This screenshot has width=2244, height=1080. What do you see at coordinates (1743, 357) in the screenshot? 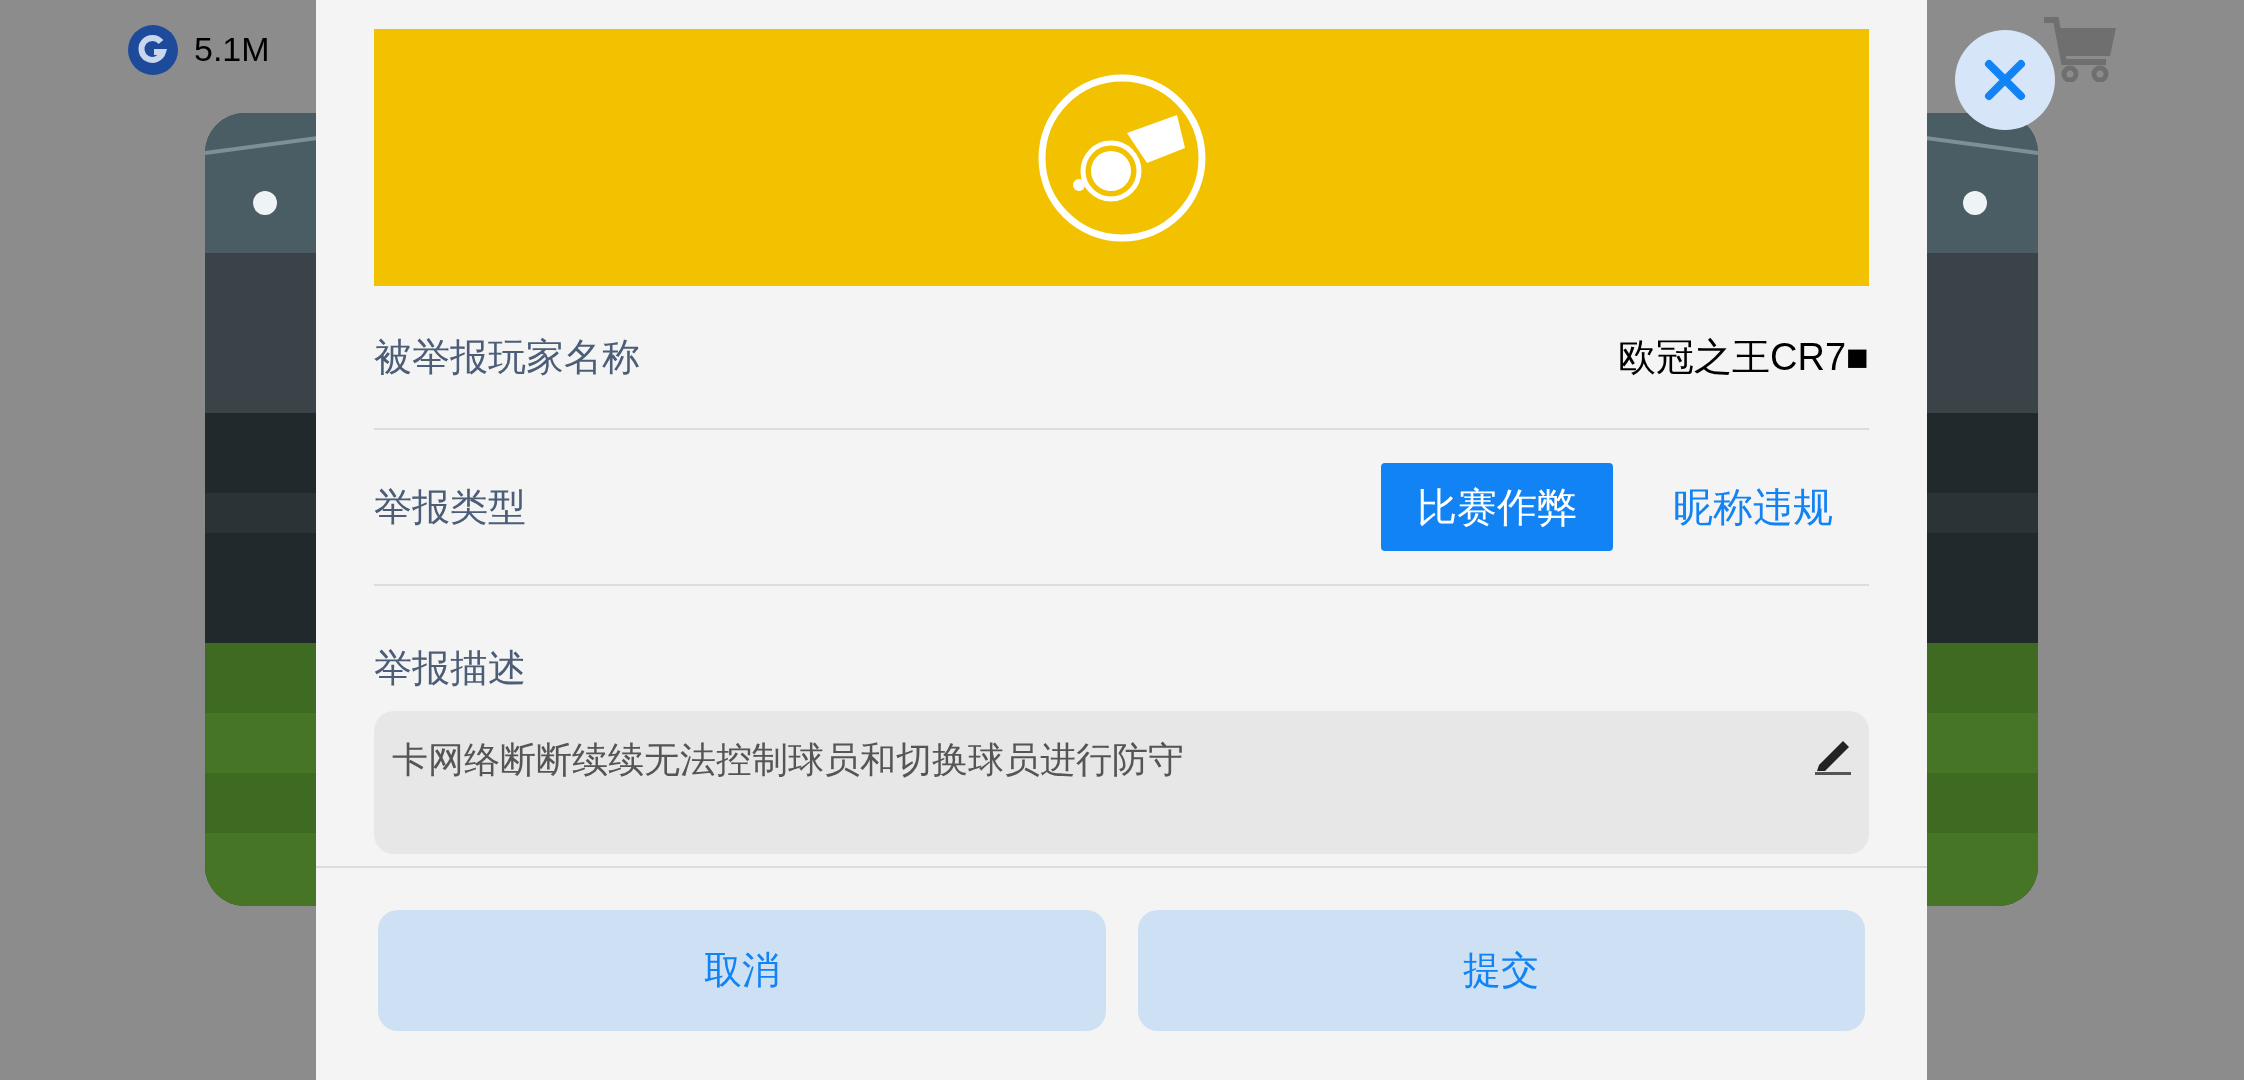
I see `player-name: 欧冠之王CR7■` at bounding box center [1743, 357].